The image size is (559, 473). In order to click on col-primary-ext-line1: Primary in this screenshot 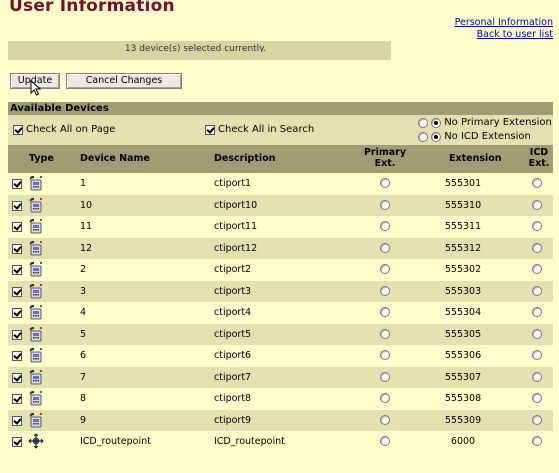, I will do `click(385, 152)`.